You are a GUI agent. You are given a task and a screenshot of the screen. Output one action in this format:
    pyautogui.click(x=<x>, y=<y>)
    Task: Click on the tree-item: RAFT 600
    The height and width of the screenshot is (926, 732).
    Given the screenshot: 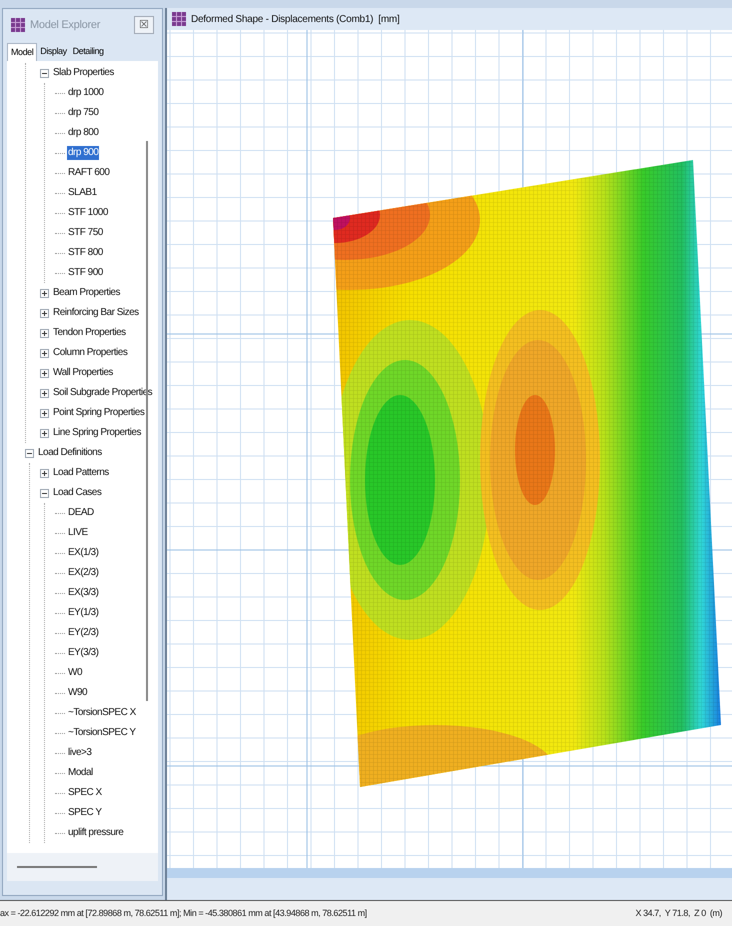 What is the action you would take?
    pyautogui.click(x=88, y=173)
    